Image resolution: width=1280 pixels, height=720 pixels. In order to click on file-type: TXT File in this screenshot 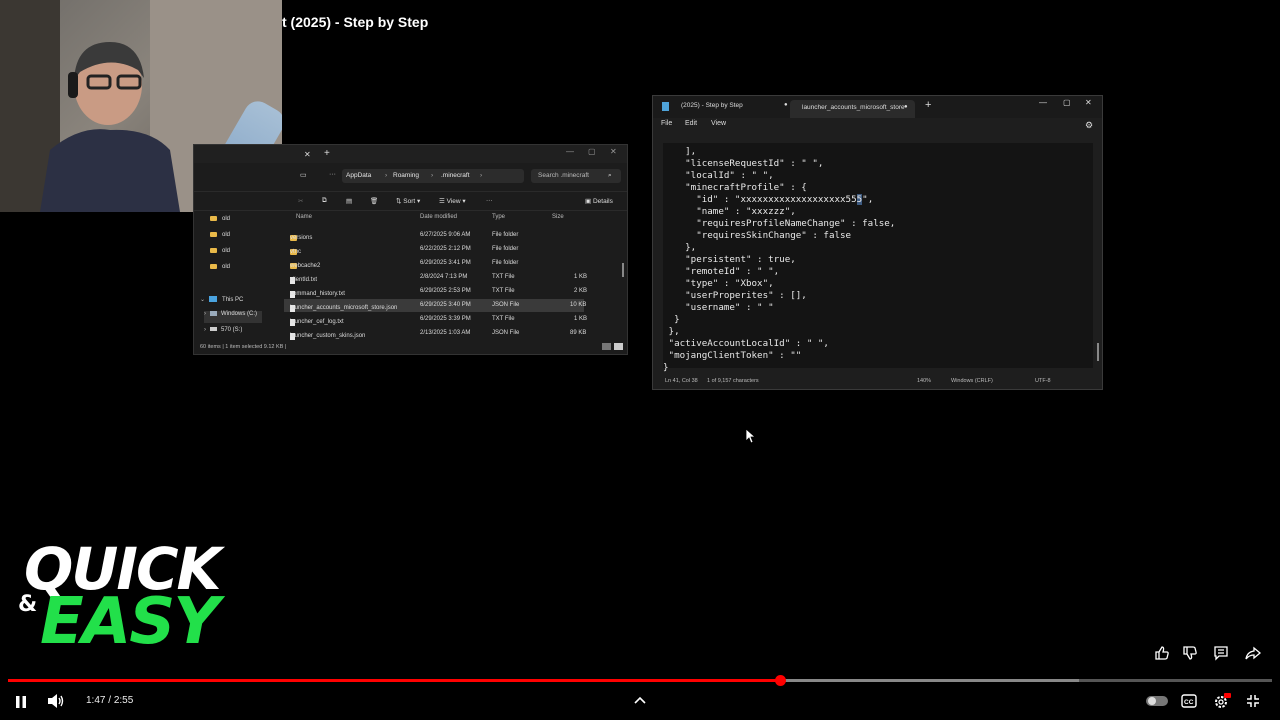, I will do `click(503, 319)`.